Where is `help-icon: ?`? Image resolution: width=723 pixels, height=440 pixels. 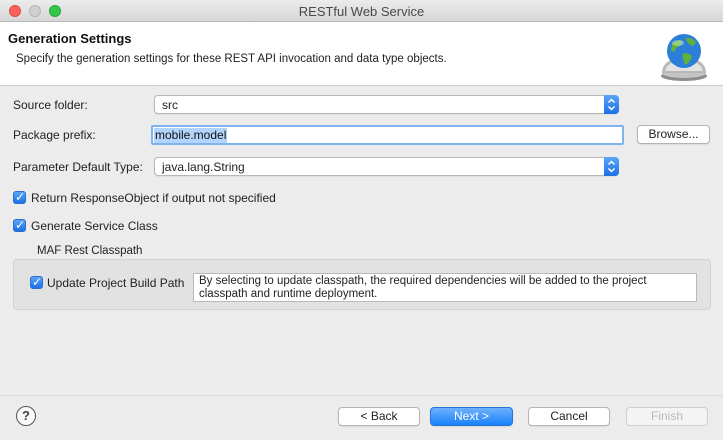 help-icon: ? is located at coordinates (26, 416).